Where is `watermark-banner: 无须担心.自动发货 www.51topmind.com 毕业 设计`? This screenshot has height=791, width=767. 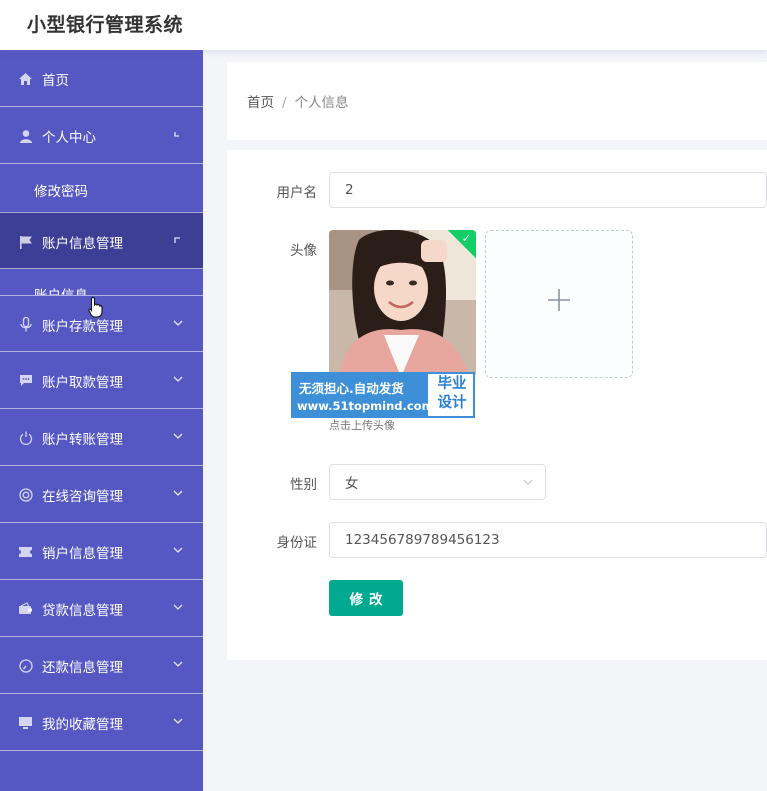
watermark-banner: 无须担心.自动发货 www.51topmind.com 毕业 设计 is located at coordinates (383, 395).